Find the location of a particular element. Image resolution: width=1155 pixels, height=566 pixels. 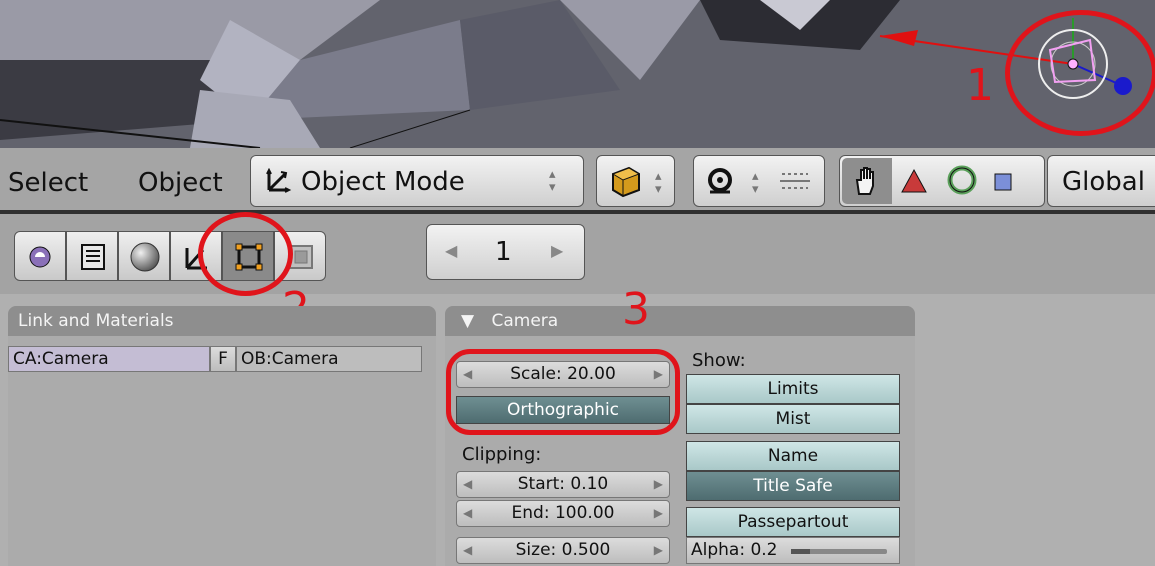

logic-icon is located at coordinates (40, 257).